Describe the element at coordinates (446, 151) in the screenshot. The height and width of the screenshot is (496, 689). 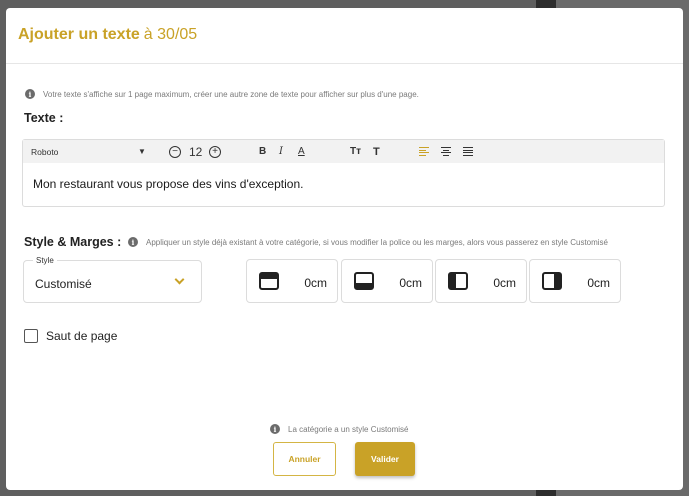
I see `align-center-icon` at that location.